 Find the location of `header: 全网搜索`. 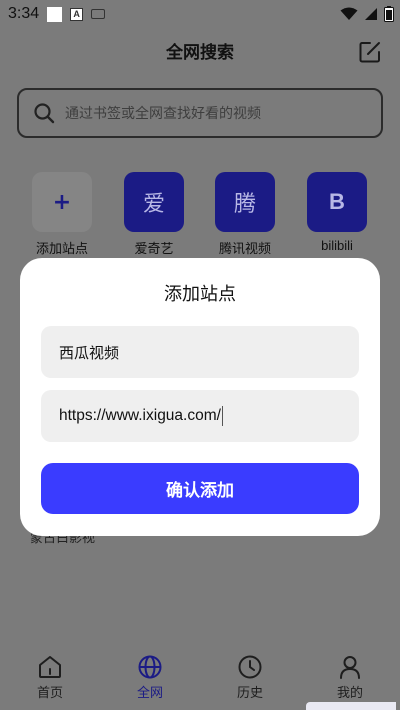

header: 全网搜索 is located at coordinates (200, 51).